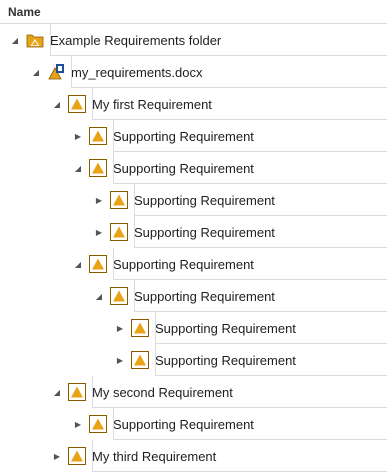  I want to click on name-column-header: Name, so click(193, 12).